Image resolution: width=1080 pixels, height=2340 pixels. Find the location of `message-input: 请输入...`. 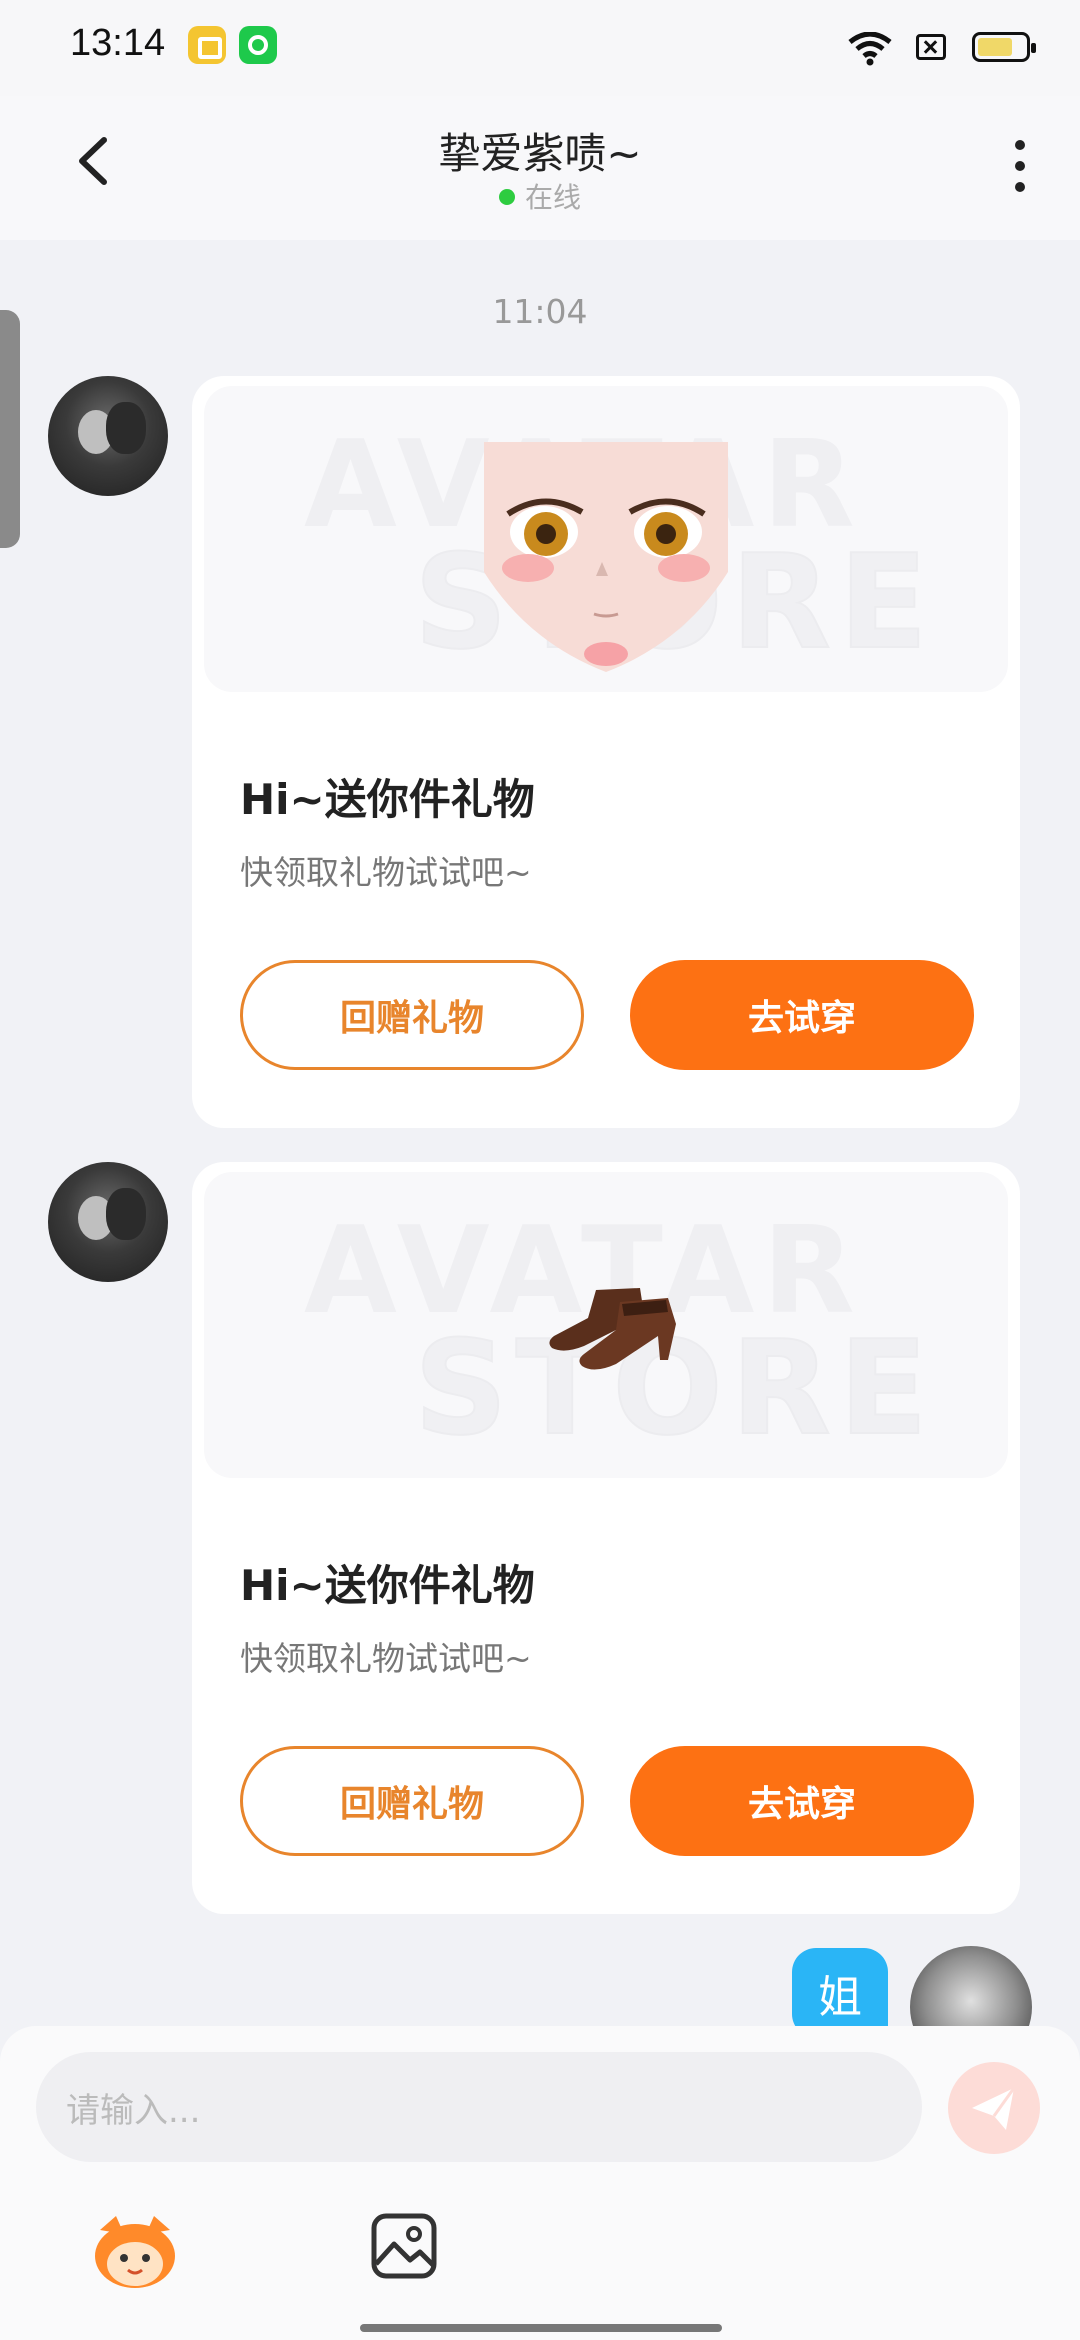

message-input: 请输入... is located at coordinates (479, 2107).